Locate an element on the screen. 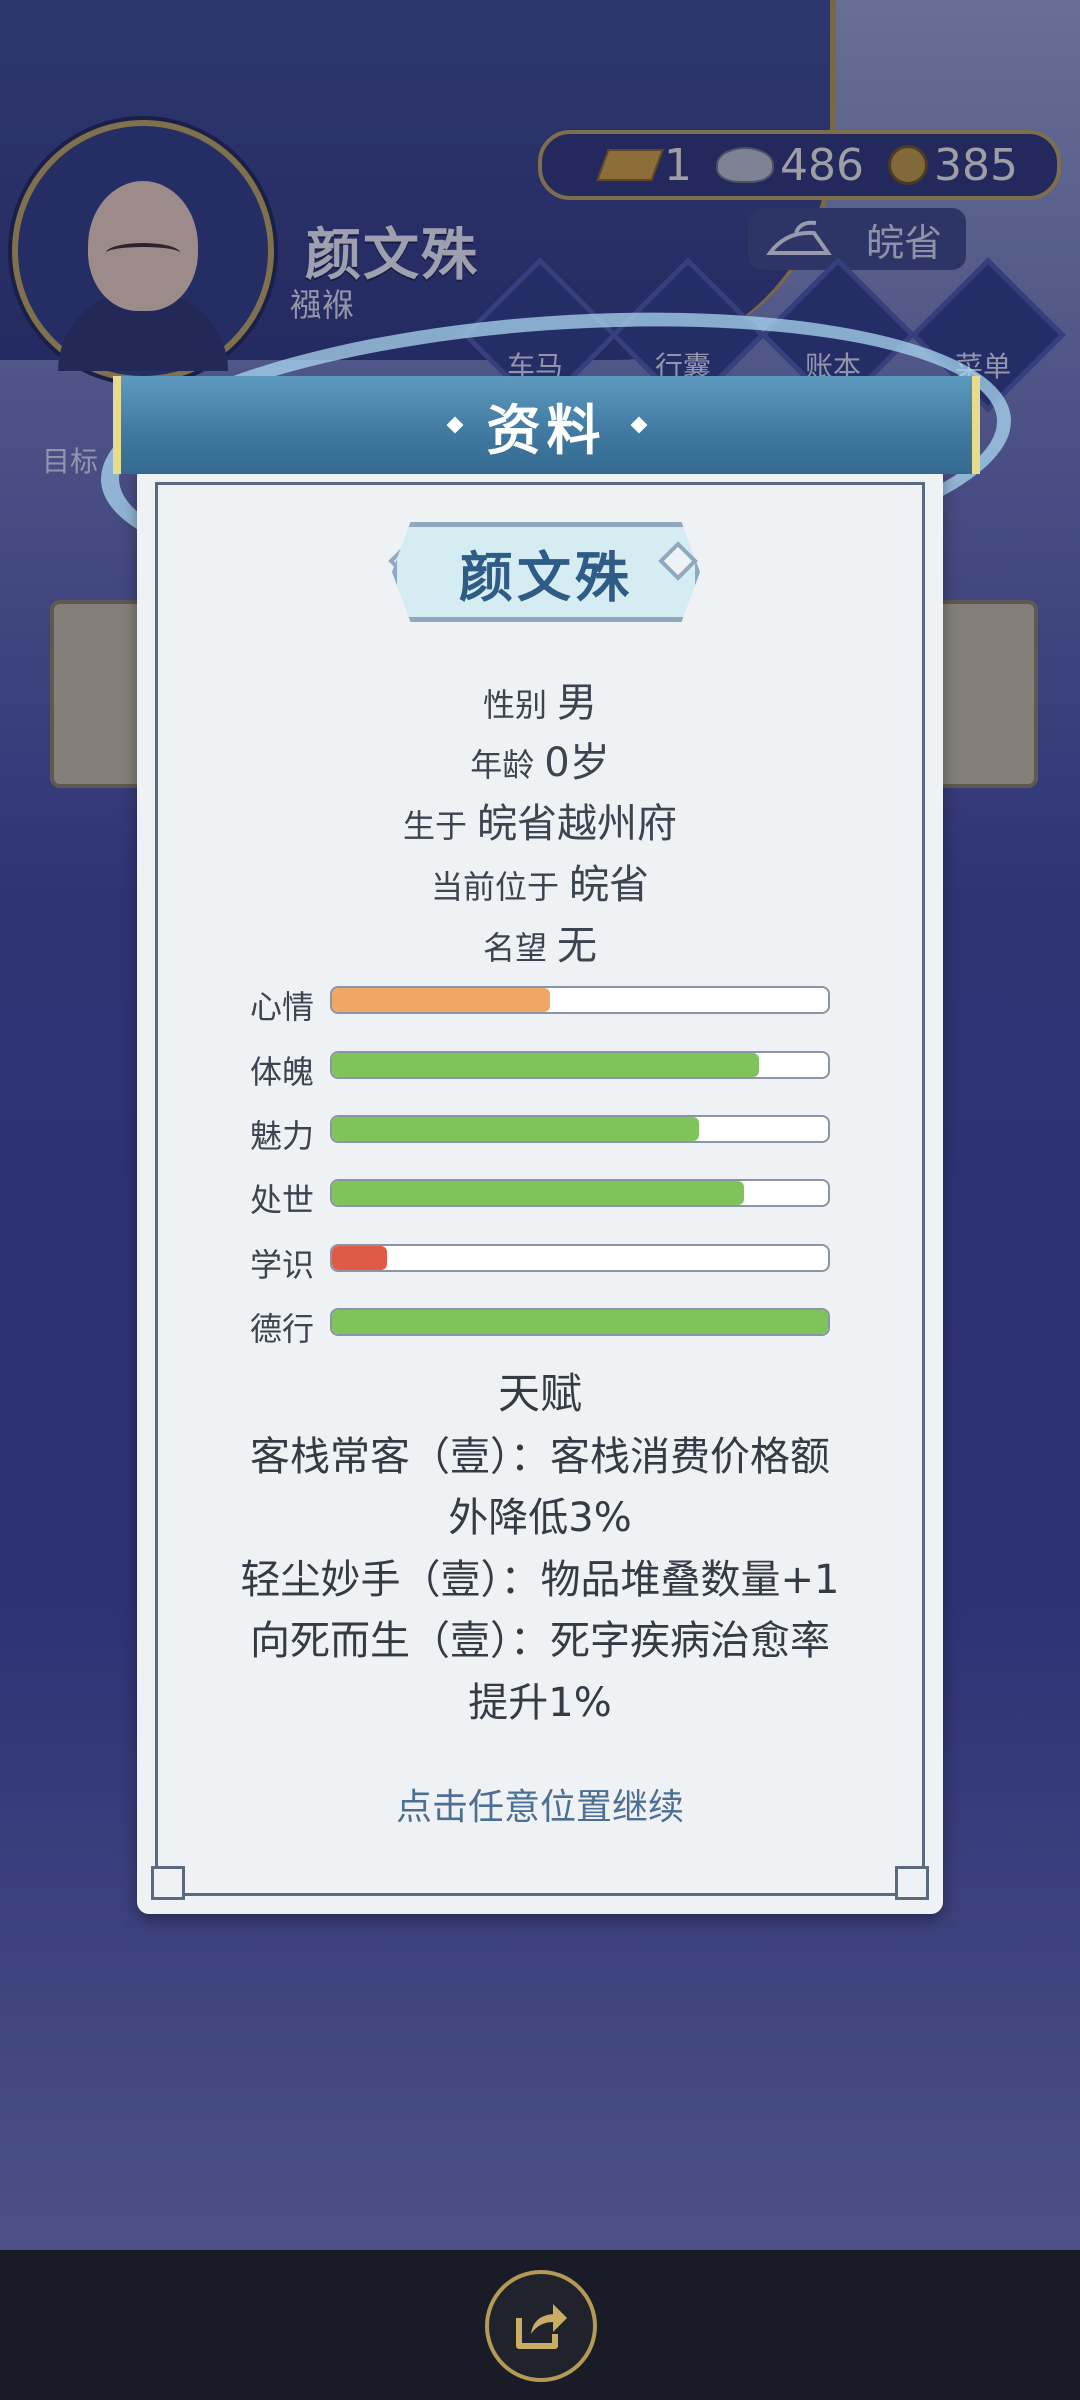 This screenshot has height=2400, width=1080. info-gender: 性别男 is located at coordinates (540, 699).